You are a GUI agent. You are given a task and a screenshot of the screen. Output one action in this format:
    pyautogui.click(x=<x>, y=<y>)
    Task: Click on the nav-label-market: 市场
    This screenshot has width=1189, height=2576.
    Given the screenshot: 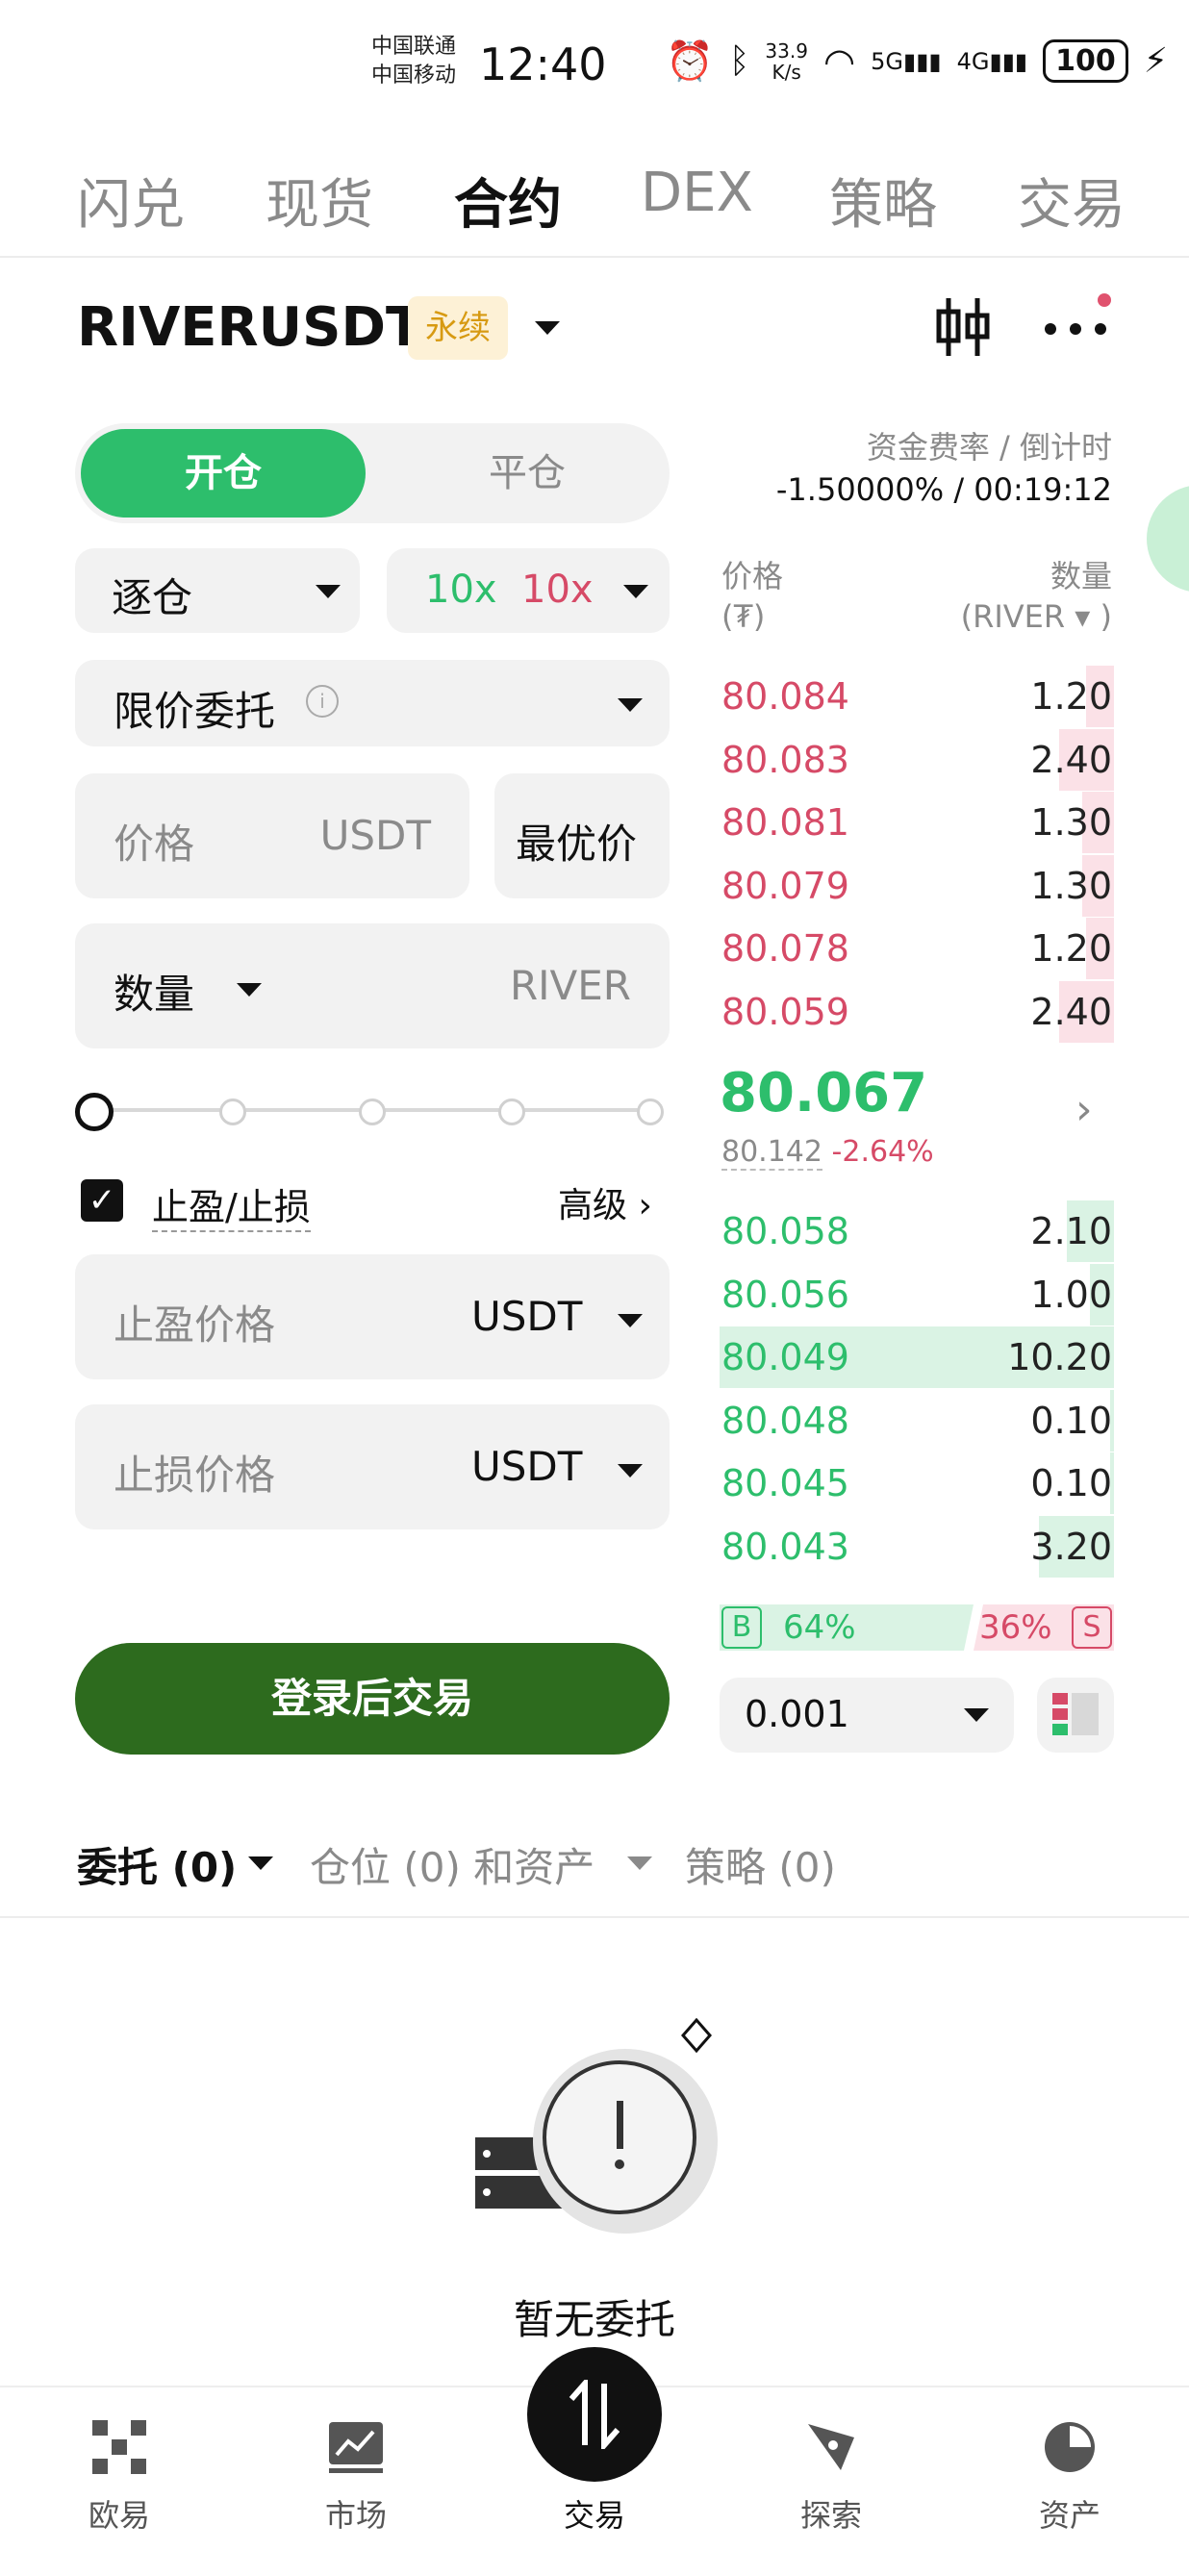 What is the action you would take?
    pyautogui.click(x=355, y=2515)
    